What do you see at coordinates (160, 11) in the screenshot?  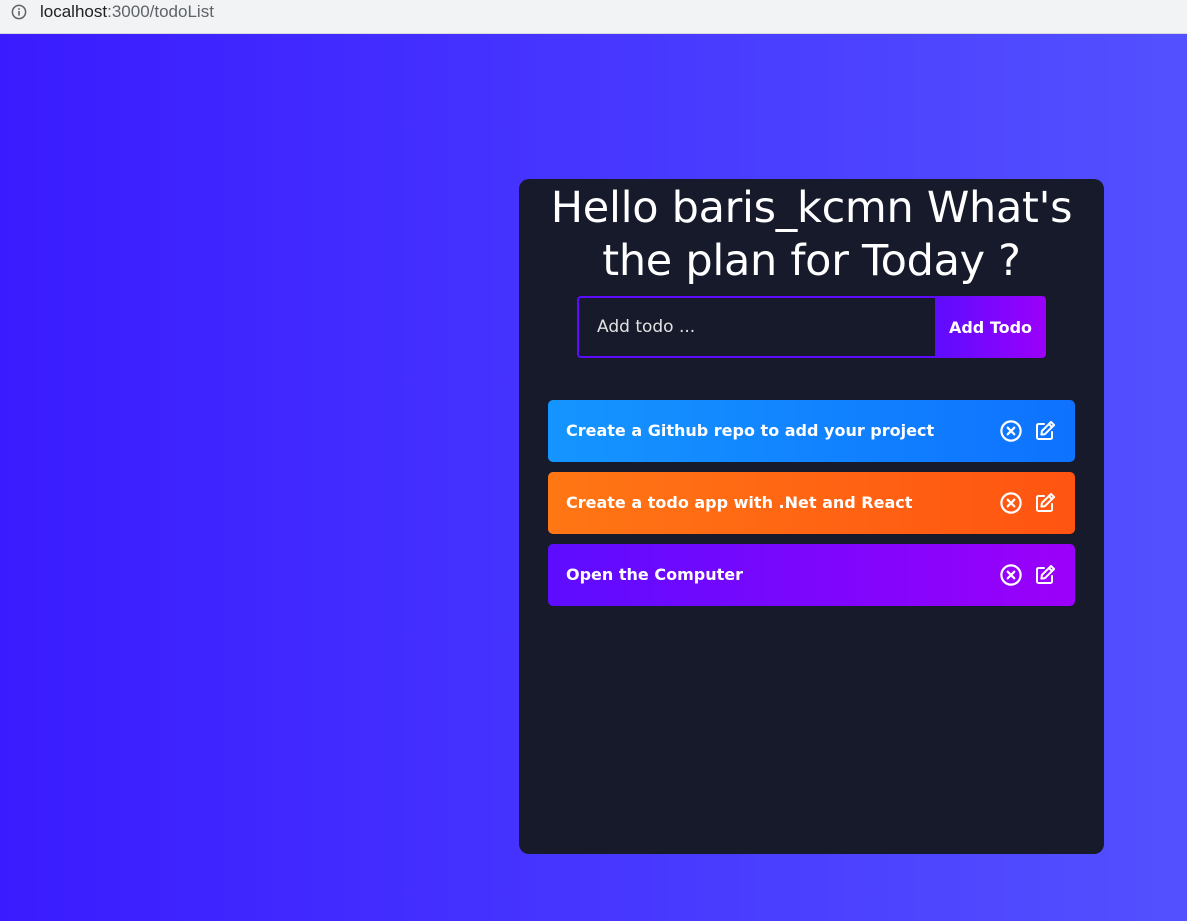 I see `url-path: :3000/todoList` at bounding box center [160, 11].